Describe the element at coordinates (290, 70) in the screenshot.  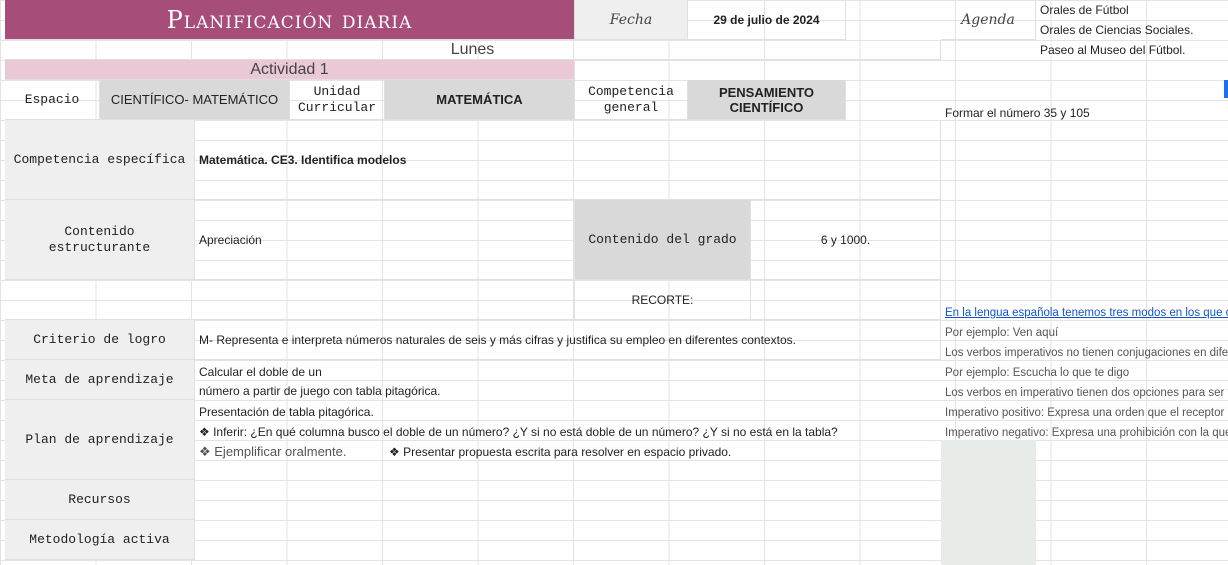
I see `activity-label: Actividad 1` at that location.